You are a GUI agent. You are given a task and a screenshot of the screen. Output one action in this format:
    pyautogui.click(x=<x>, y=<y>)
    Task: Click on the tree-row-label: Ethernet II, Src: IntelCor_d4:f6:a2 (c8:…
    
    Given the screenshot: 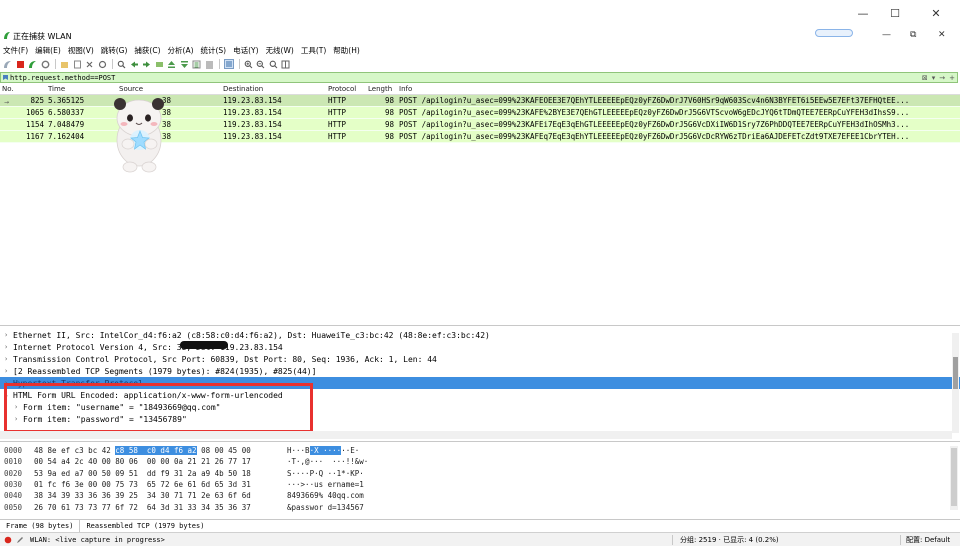 What is the action you would take?
    pyautogui.click(x=251, y=335)
    